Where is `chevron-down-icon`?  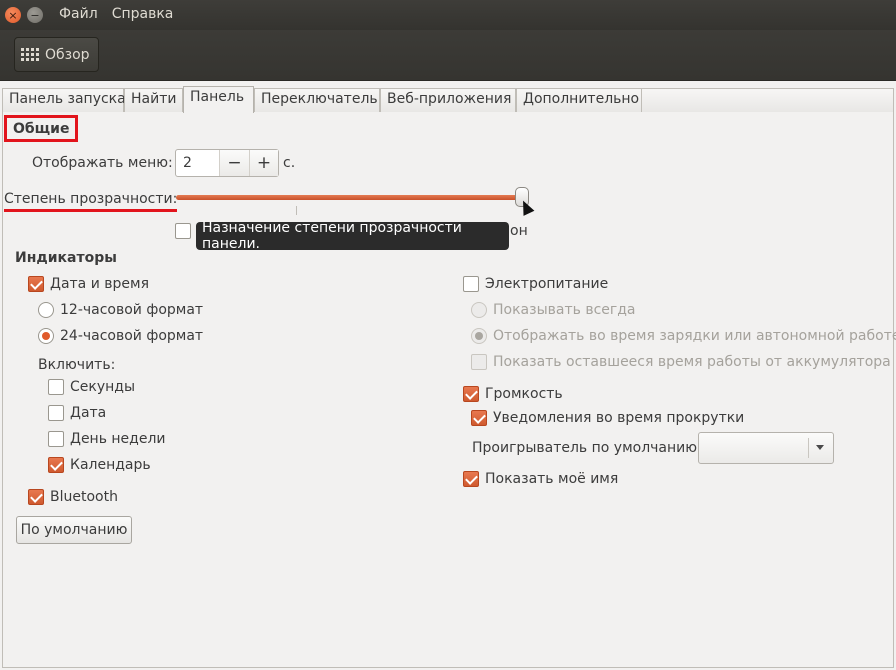
chevron-down-icon is located at coordinates (820, 447).